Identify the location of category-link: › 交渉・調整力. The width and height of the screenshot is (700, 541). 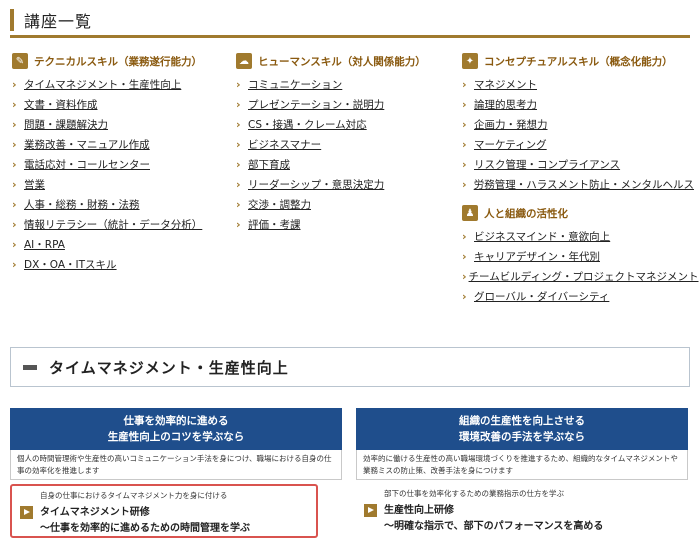
(348, 204).